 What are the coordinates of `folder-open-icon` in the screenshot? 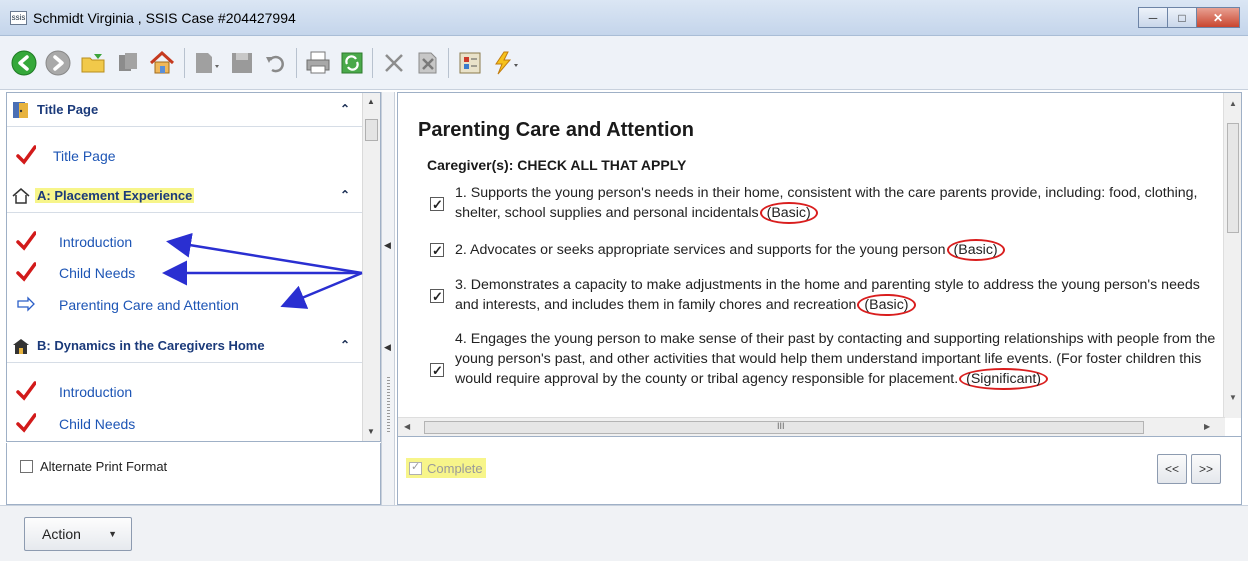 It's located at (94, 63).